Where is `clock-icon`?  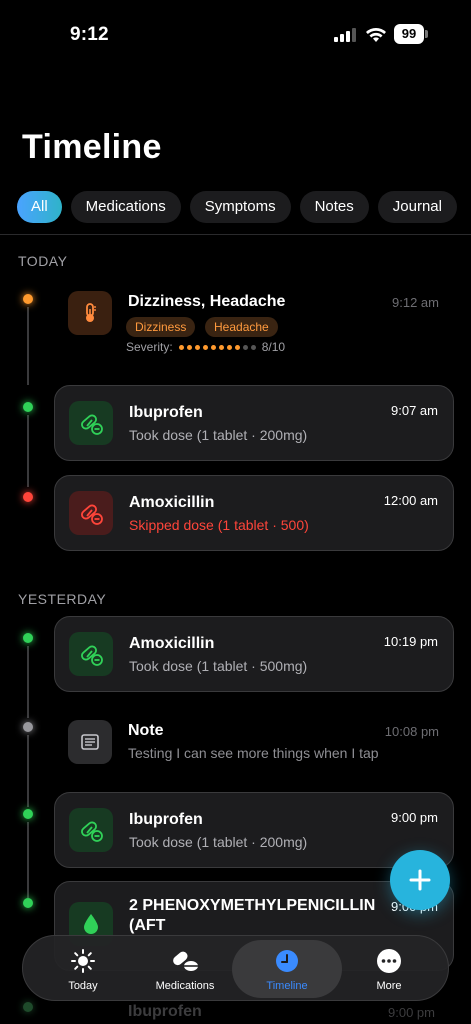 clock-icon is located at coordinates (287, 961).